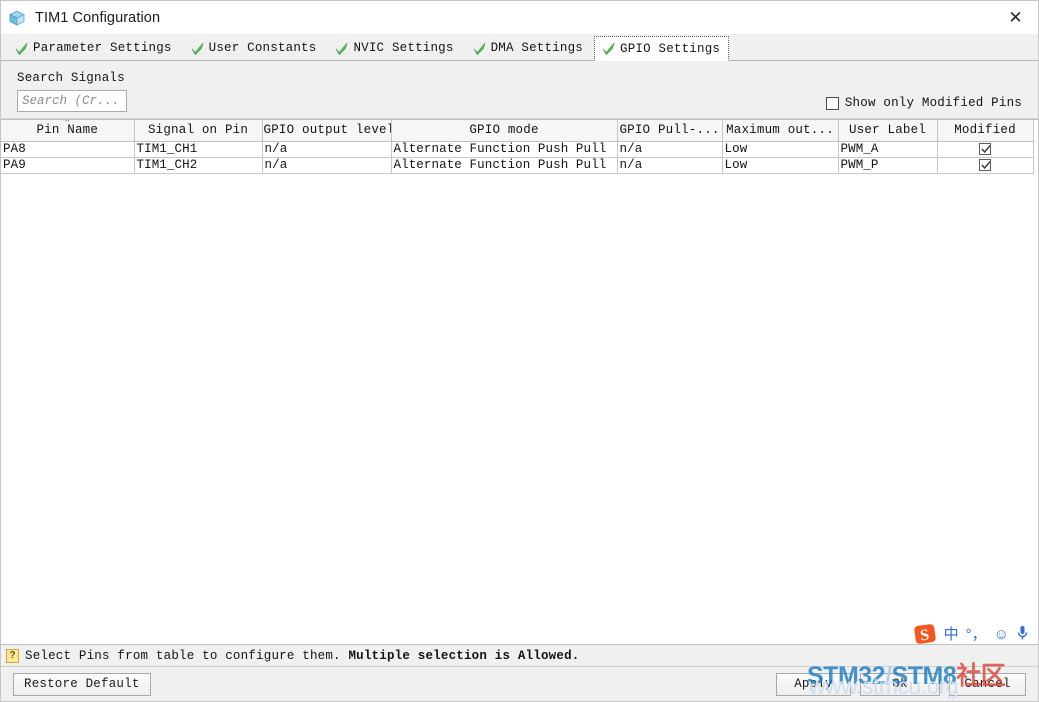  I want to click on column-label: User Label, so click(887, 130).